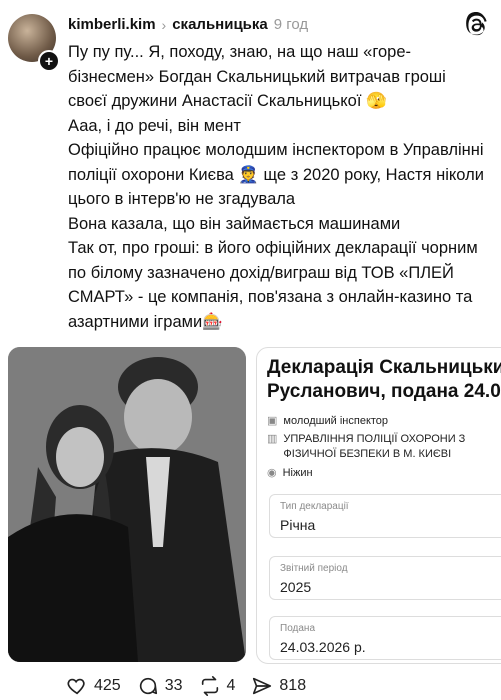 The width and height of the screenshot is (501, 700). I want to click on field-label: Звітний період, so click(314, 568).